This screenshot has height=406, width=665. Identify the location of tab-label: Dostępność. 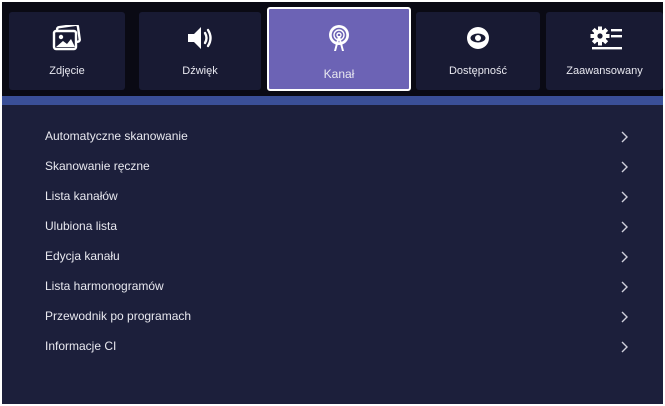
(478, 71).